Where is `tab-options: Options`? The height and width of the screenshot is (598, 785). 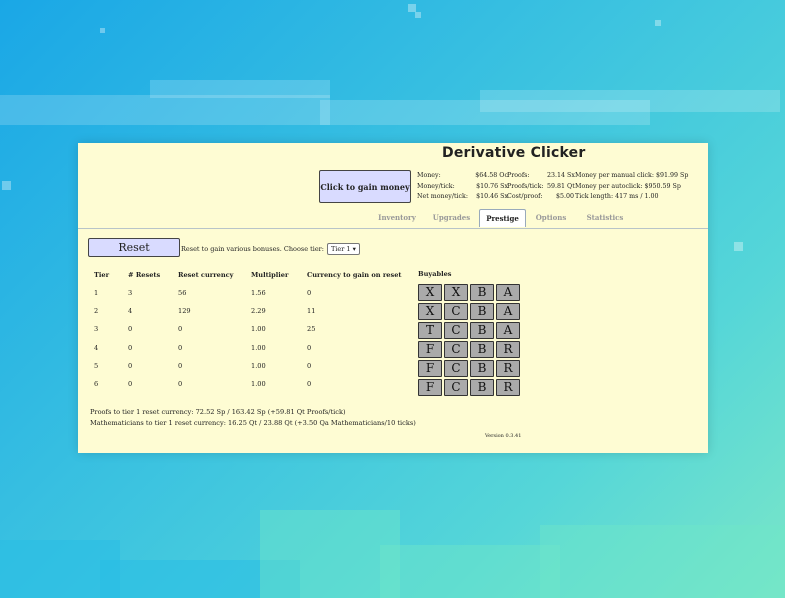
tab-options: Options is located at coordinates (551, 217).